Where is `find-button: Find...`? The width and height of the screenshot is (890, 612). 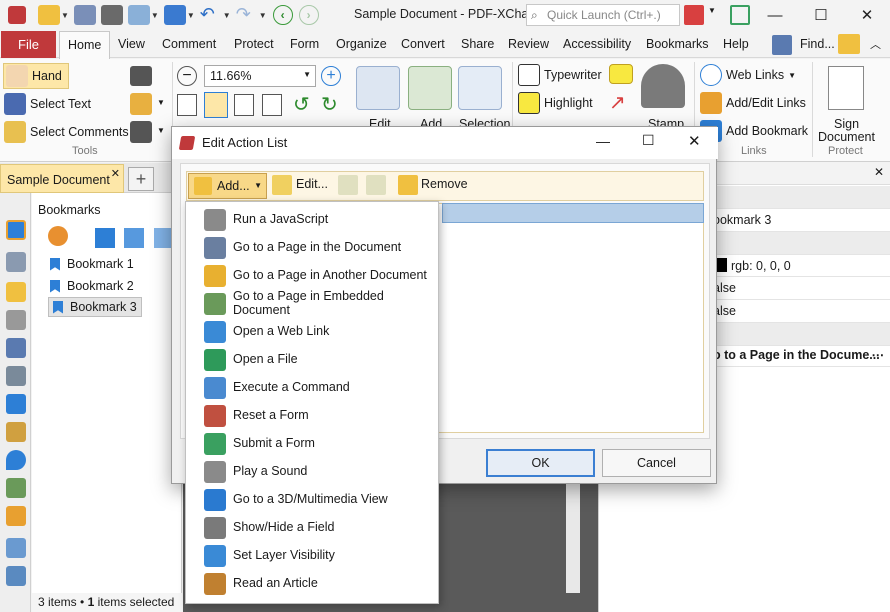 find-button: Find... is located at coordinates (817, 44).